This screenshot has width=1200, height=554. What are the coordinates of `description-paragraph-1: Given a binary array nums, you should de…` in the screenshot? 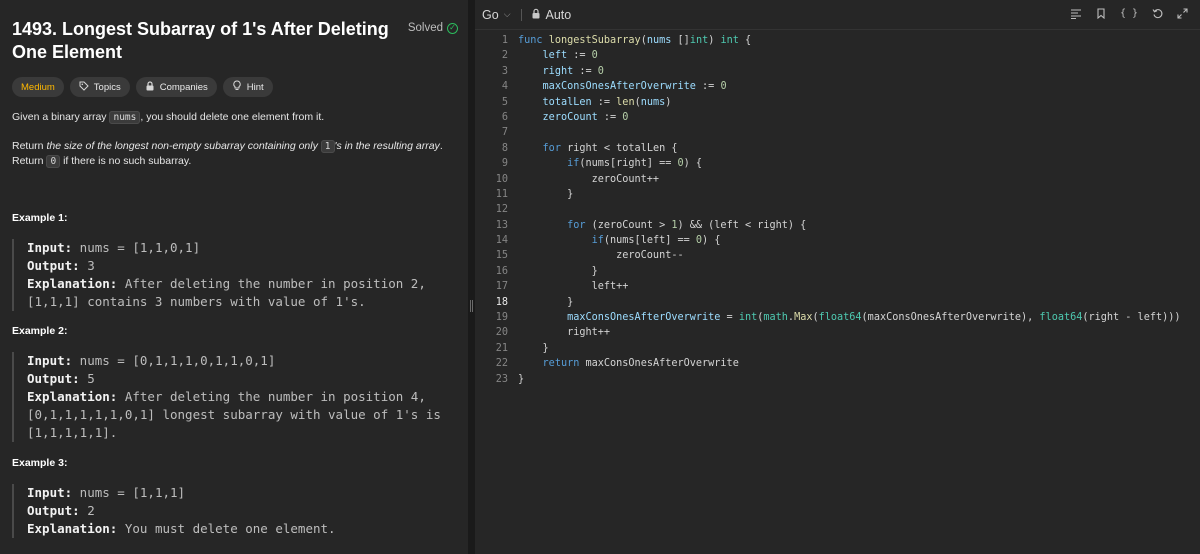 It's located at (168, 117).